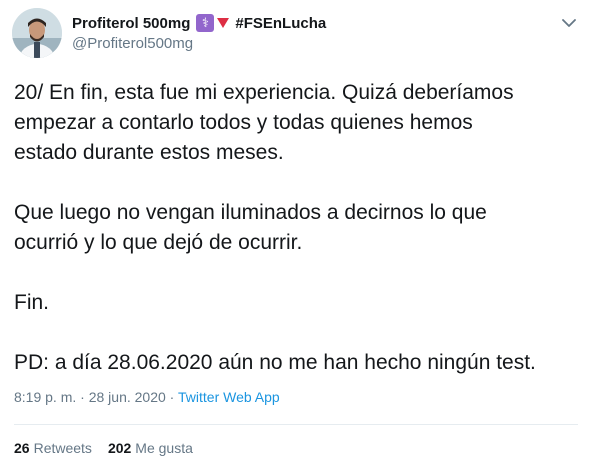 This screenshot has height=468, width=592. I want to click on tweet-paragraph: Fin., so click(32, 302).